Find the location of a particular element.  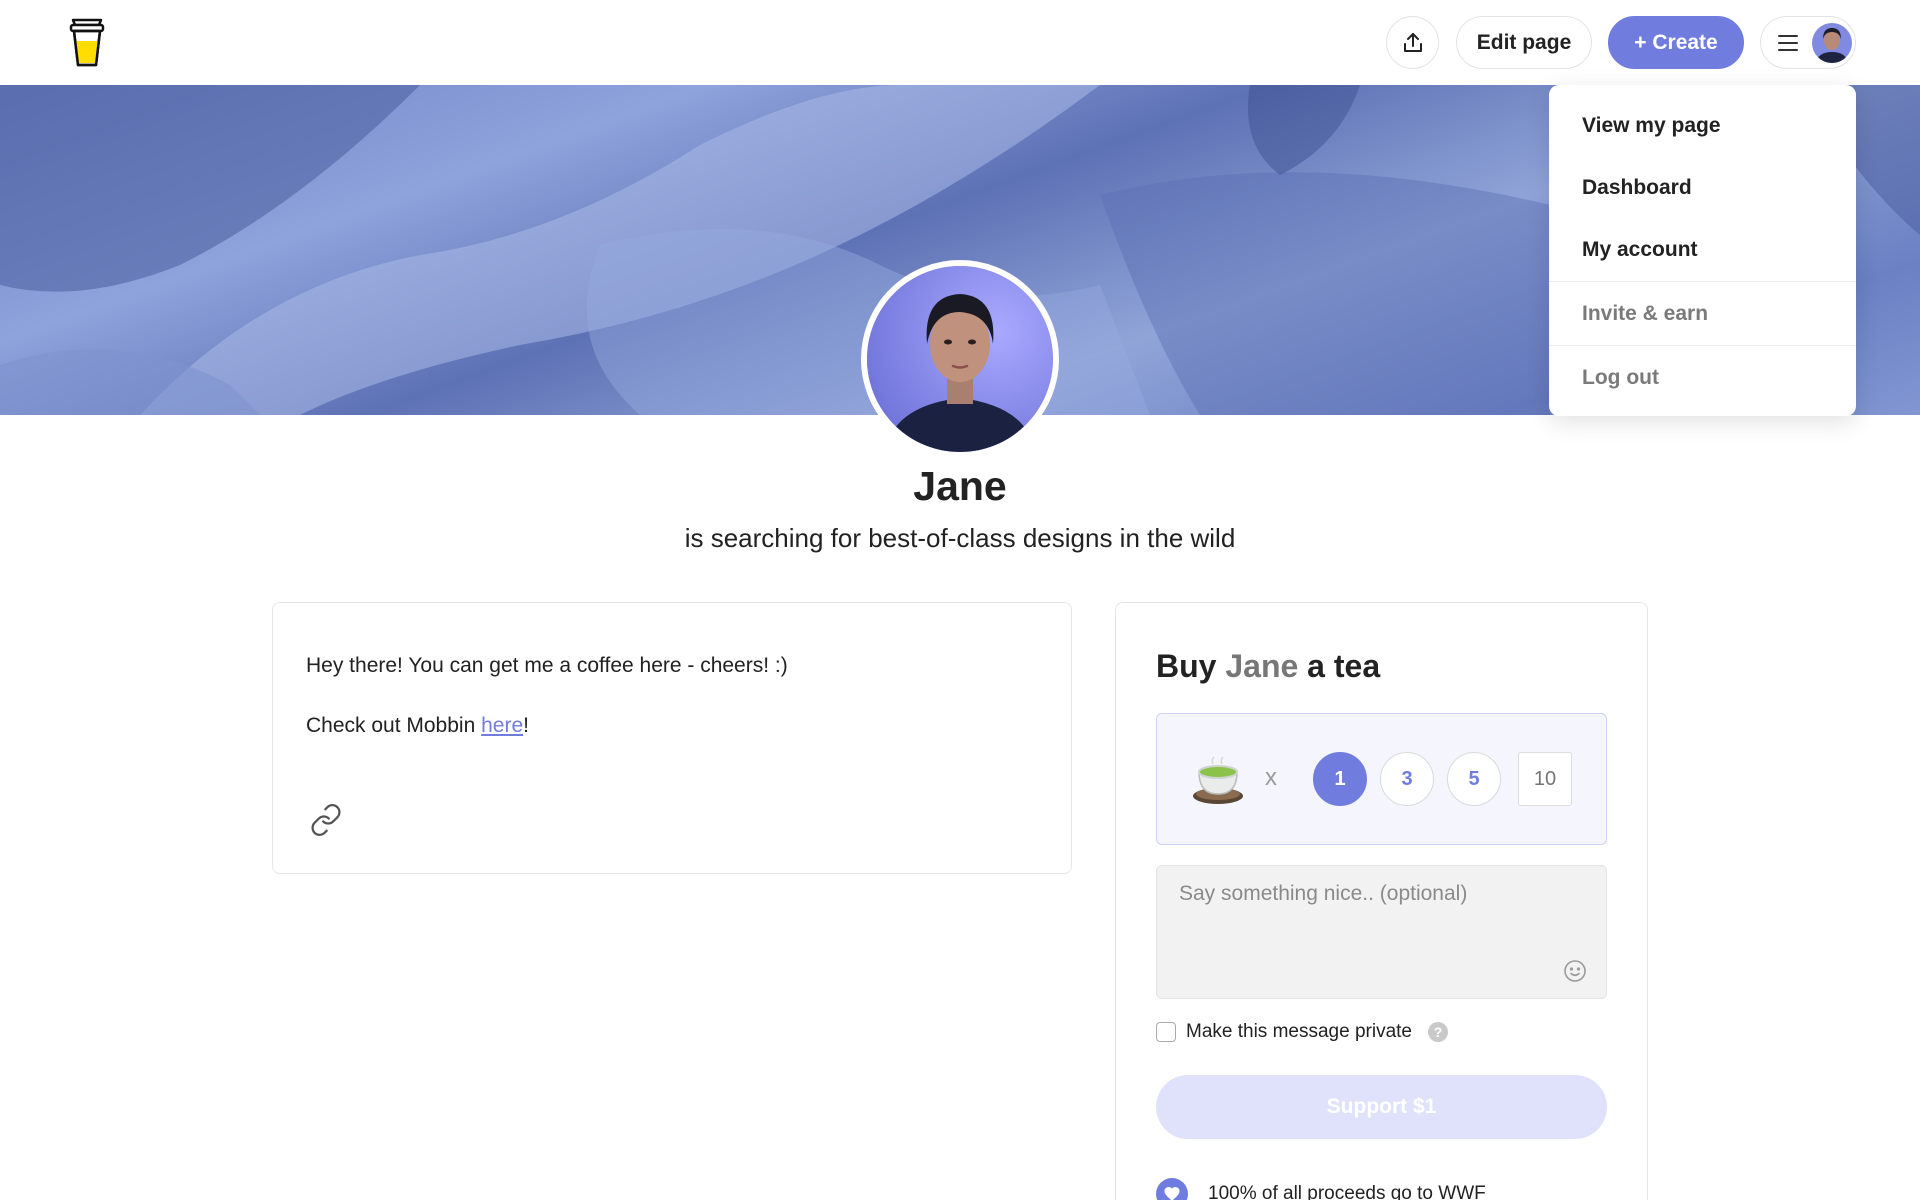

quantity-option-3: 3 is located at coordinates (1407, 779).